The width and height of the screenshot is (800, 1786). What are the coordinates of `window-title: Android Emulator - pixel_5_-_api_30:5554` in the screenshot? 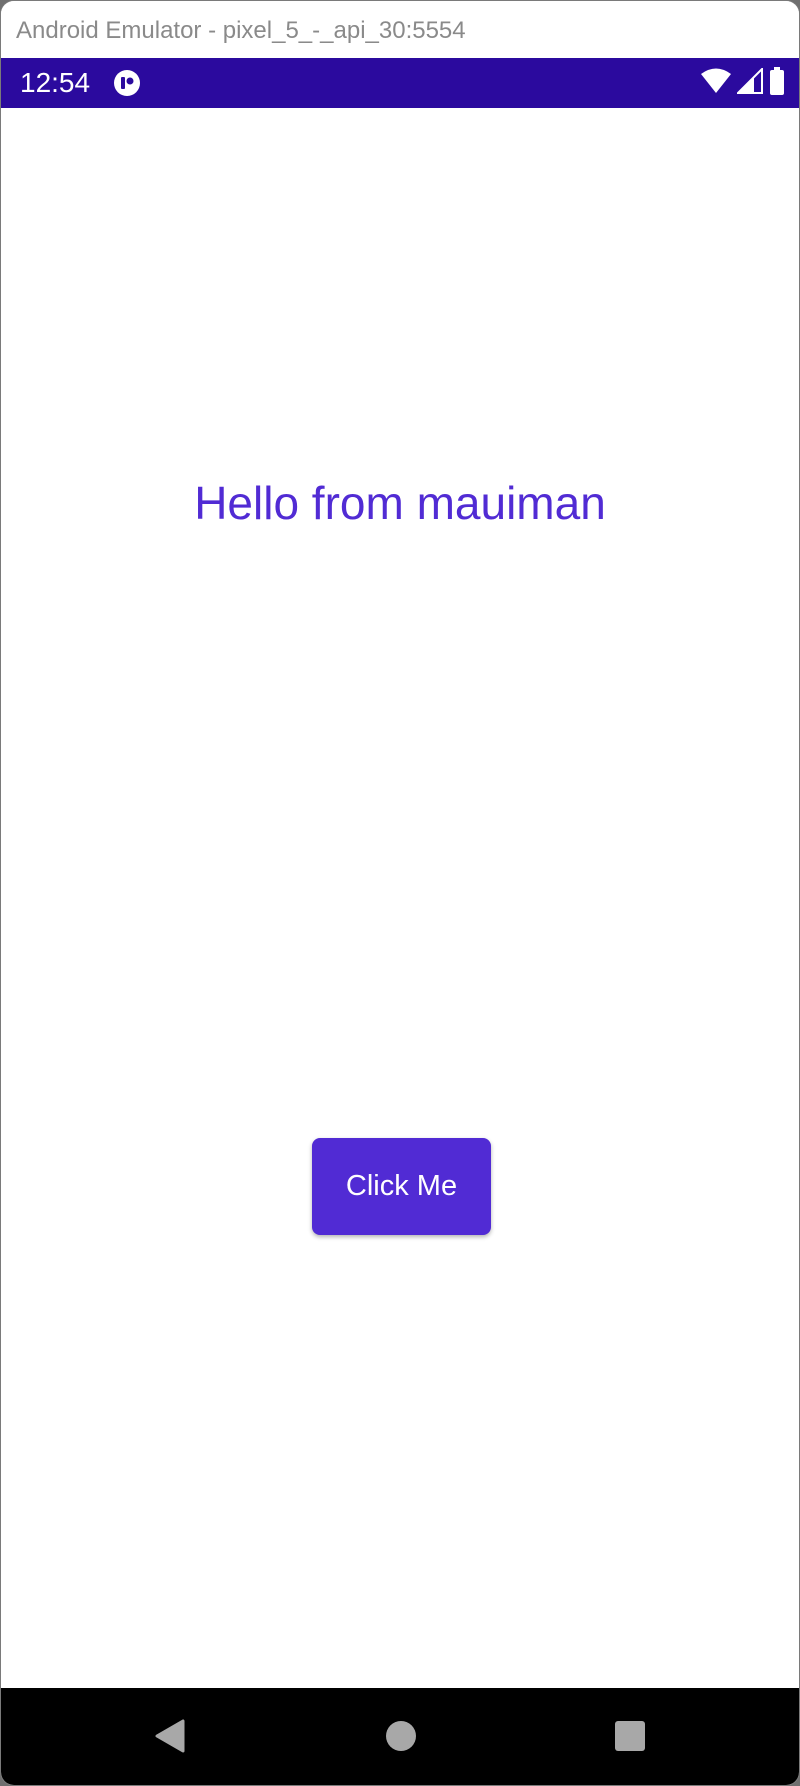 It's located at (241, 30).